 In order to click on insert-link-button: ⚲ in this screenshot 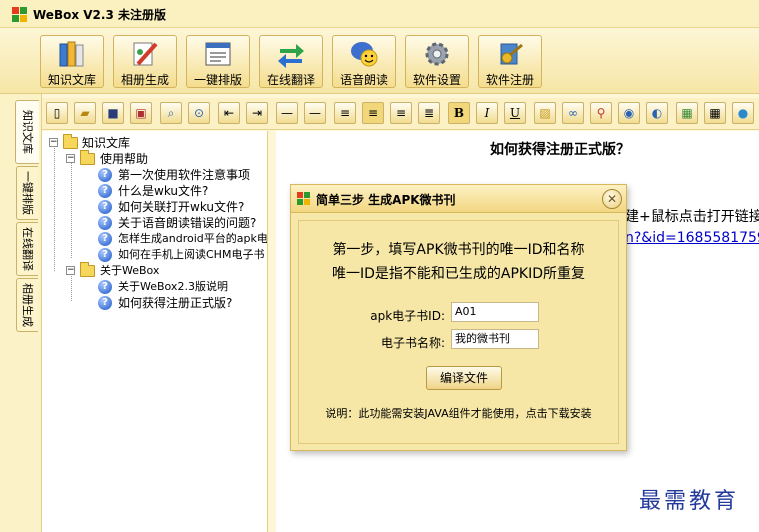, I will do `click(601, 113)`.